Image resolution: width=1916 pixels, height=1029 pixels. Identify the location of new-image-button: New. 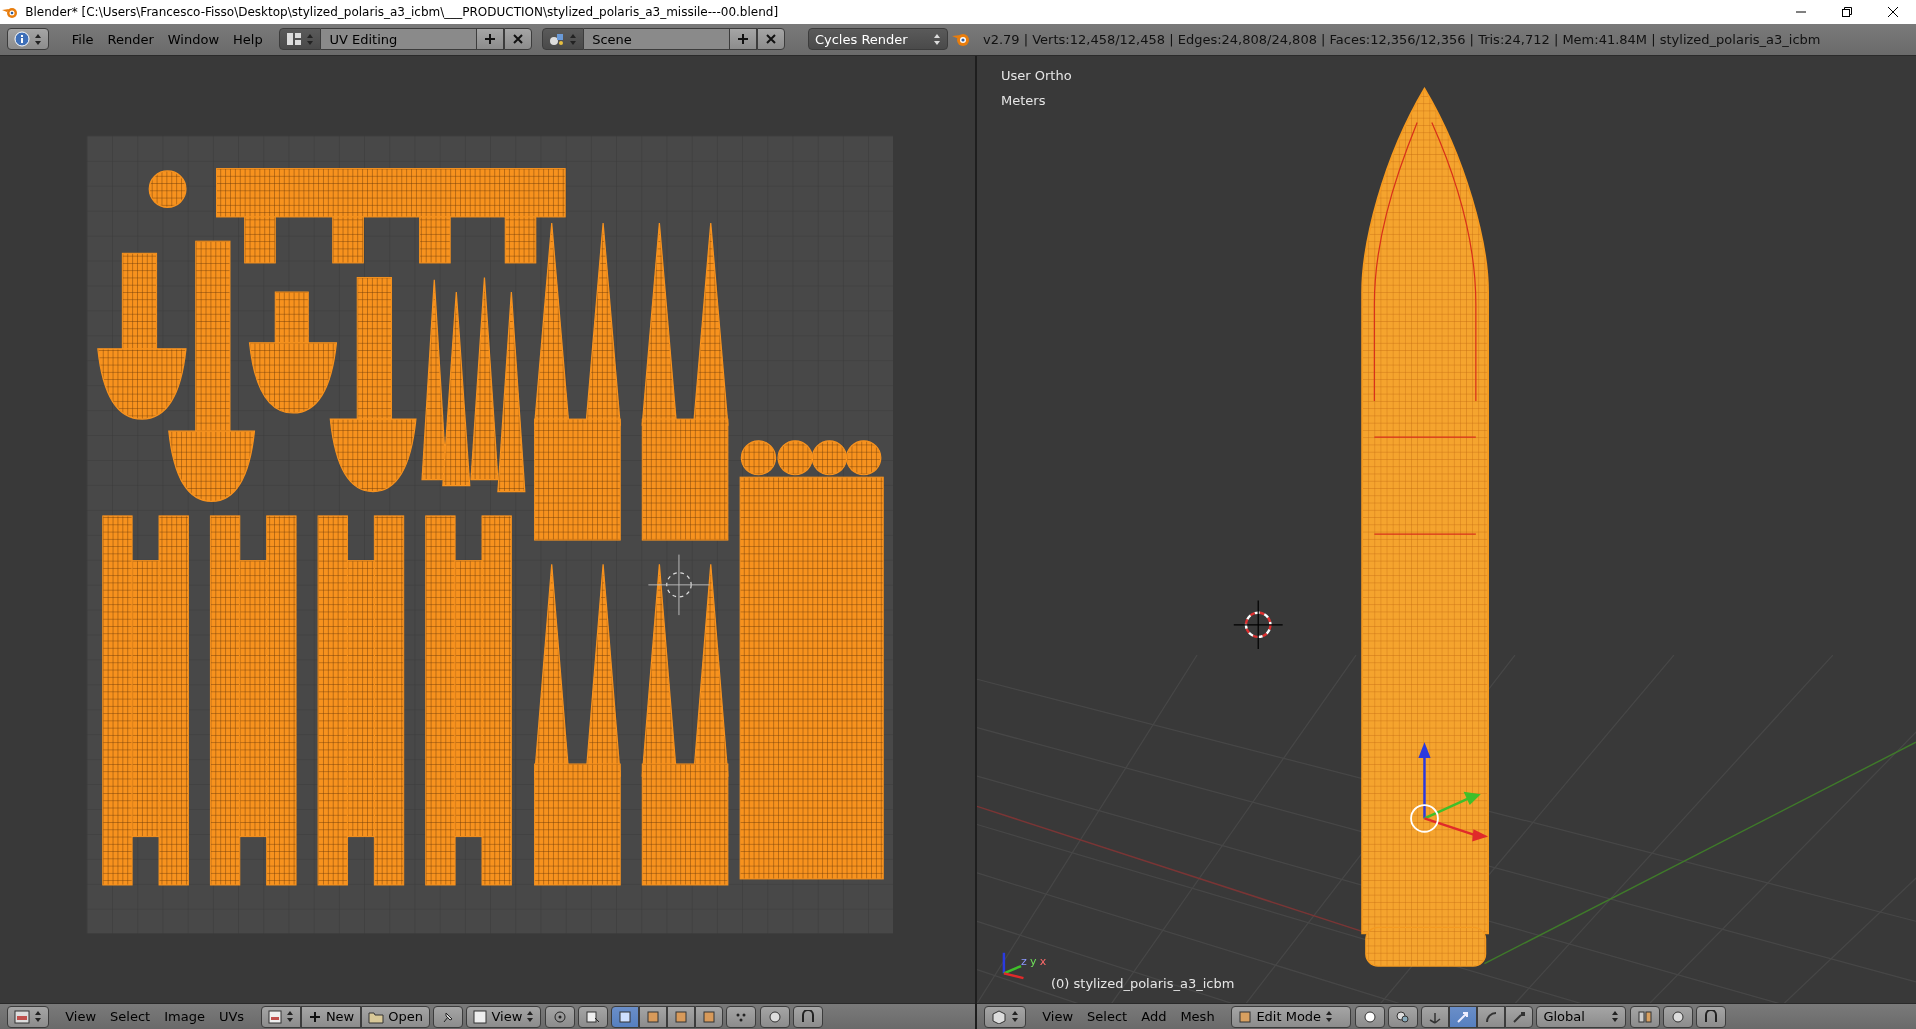
(331, 1016).